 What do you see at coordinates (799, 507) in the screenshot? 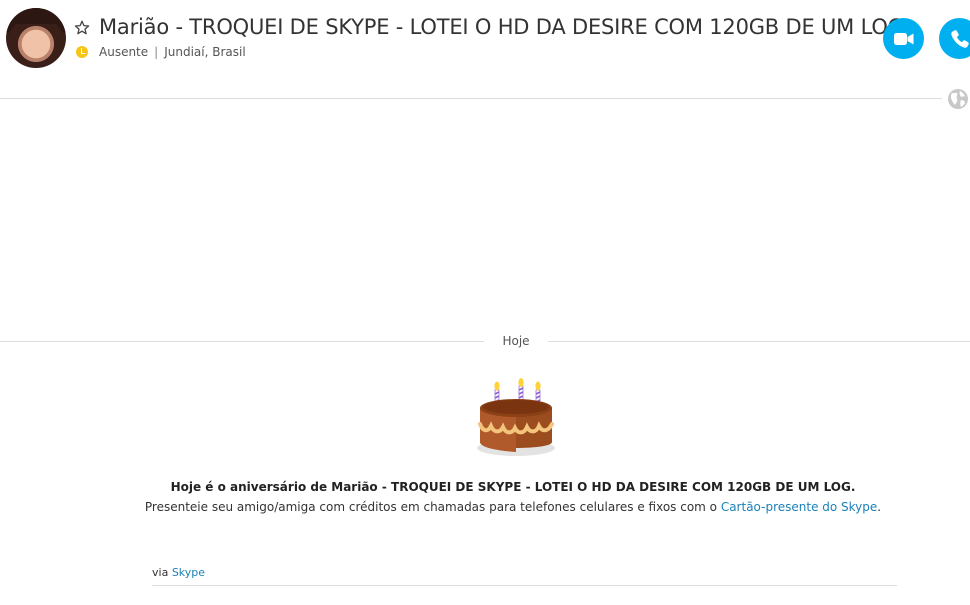
I see `gift-card-link: Cartão-presente do Skype` at bounding box center [799, 507].